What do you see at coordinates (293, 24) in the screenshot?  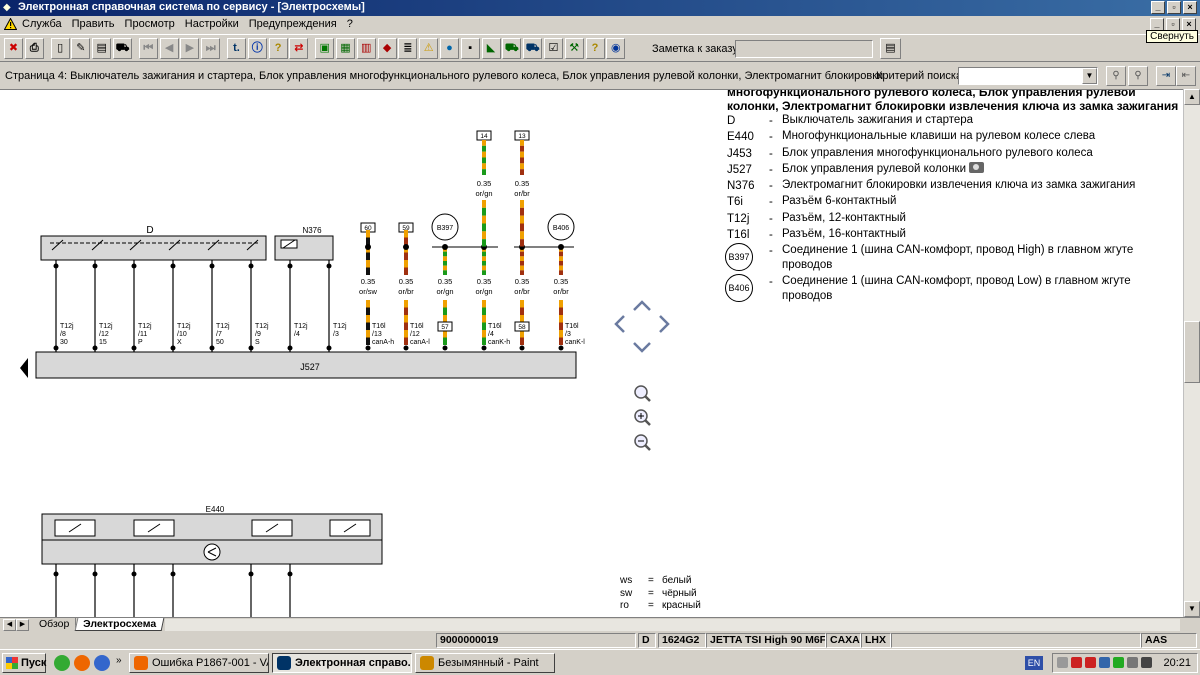 I see `menu-warnings: Предупреждения` at bounding box center [293, 24].